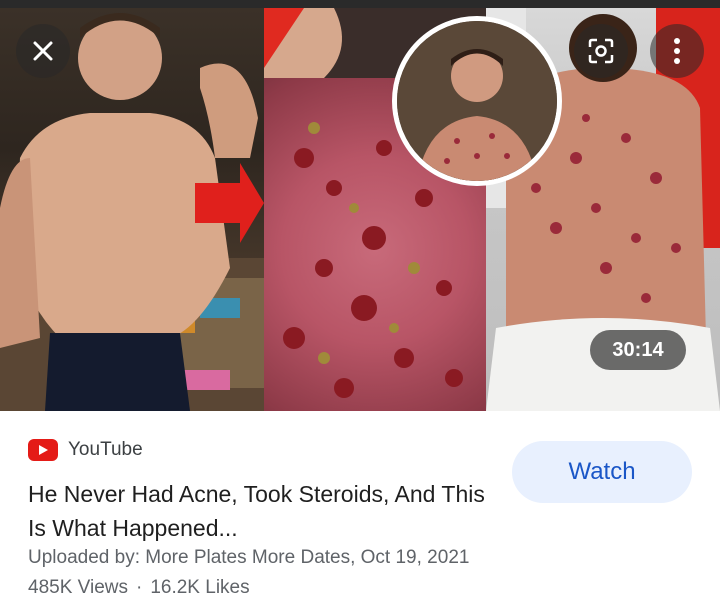 The height and width of the screenshot is (603, 720). I want to click on more-options-button, so click(677, 51).